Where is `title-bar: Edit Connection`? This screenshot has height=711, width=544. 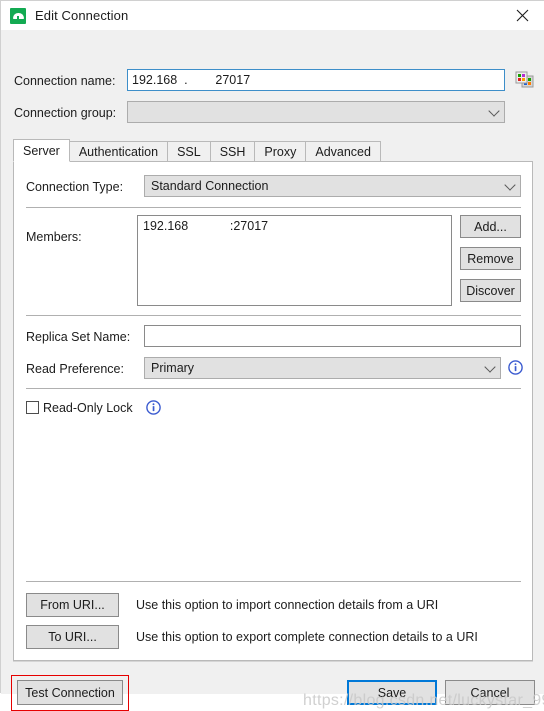 title-bar: Edit Connection is located at coordinates (272, 15).